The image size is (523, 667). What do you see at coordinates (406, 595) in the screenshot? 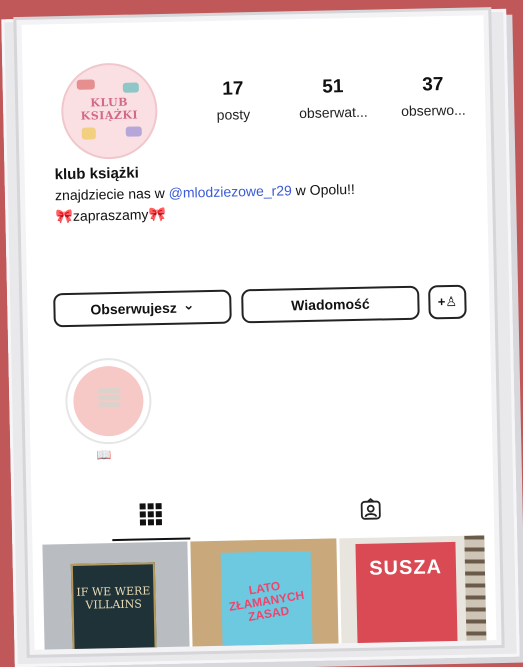
I see `book-cover: SUSZA` at bounding box center [406, 595].